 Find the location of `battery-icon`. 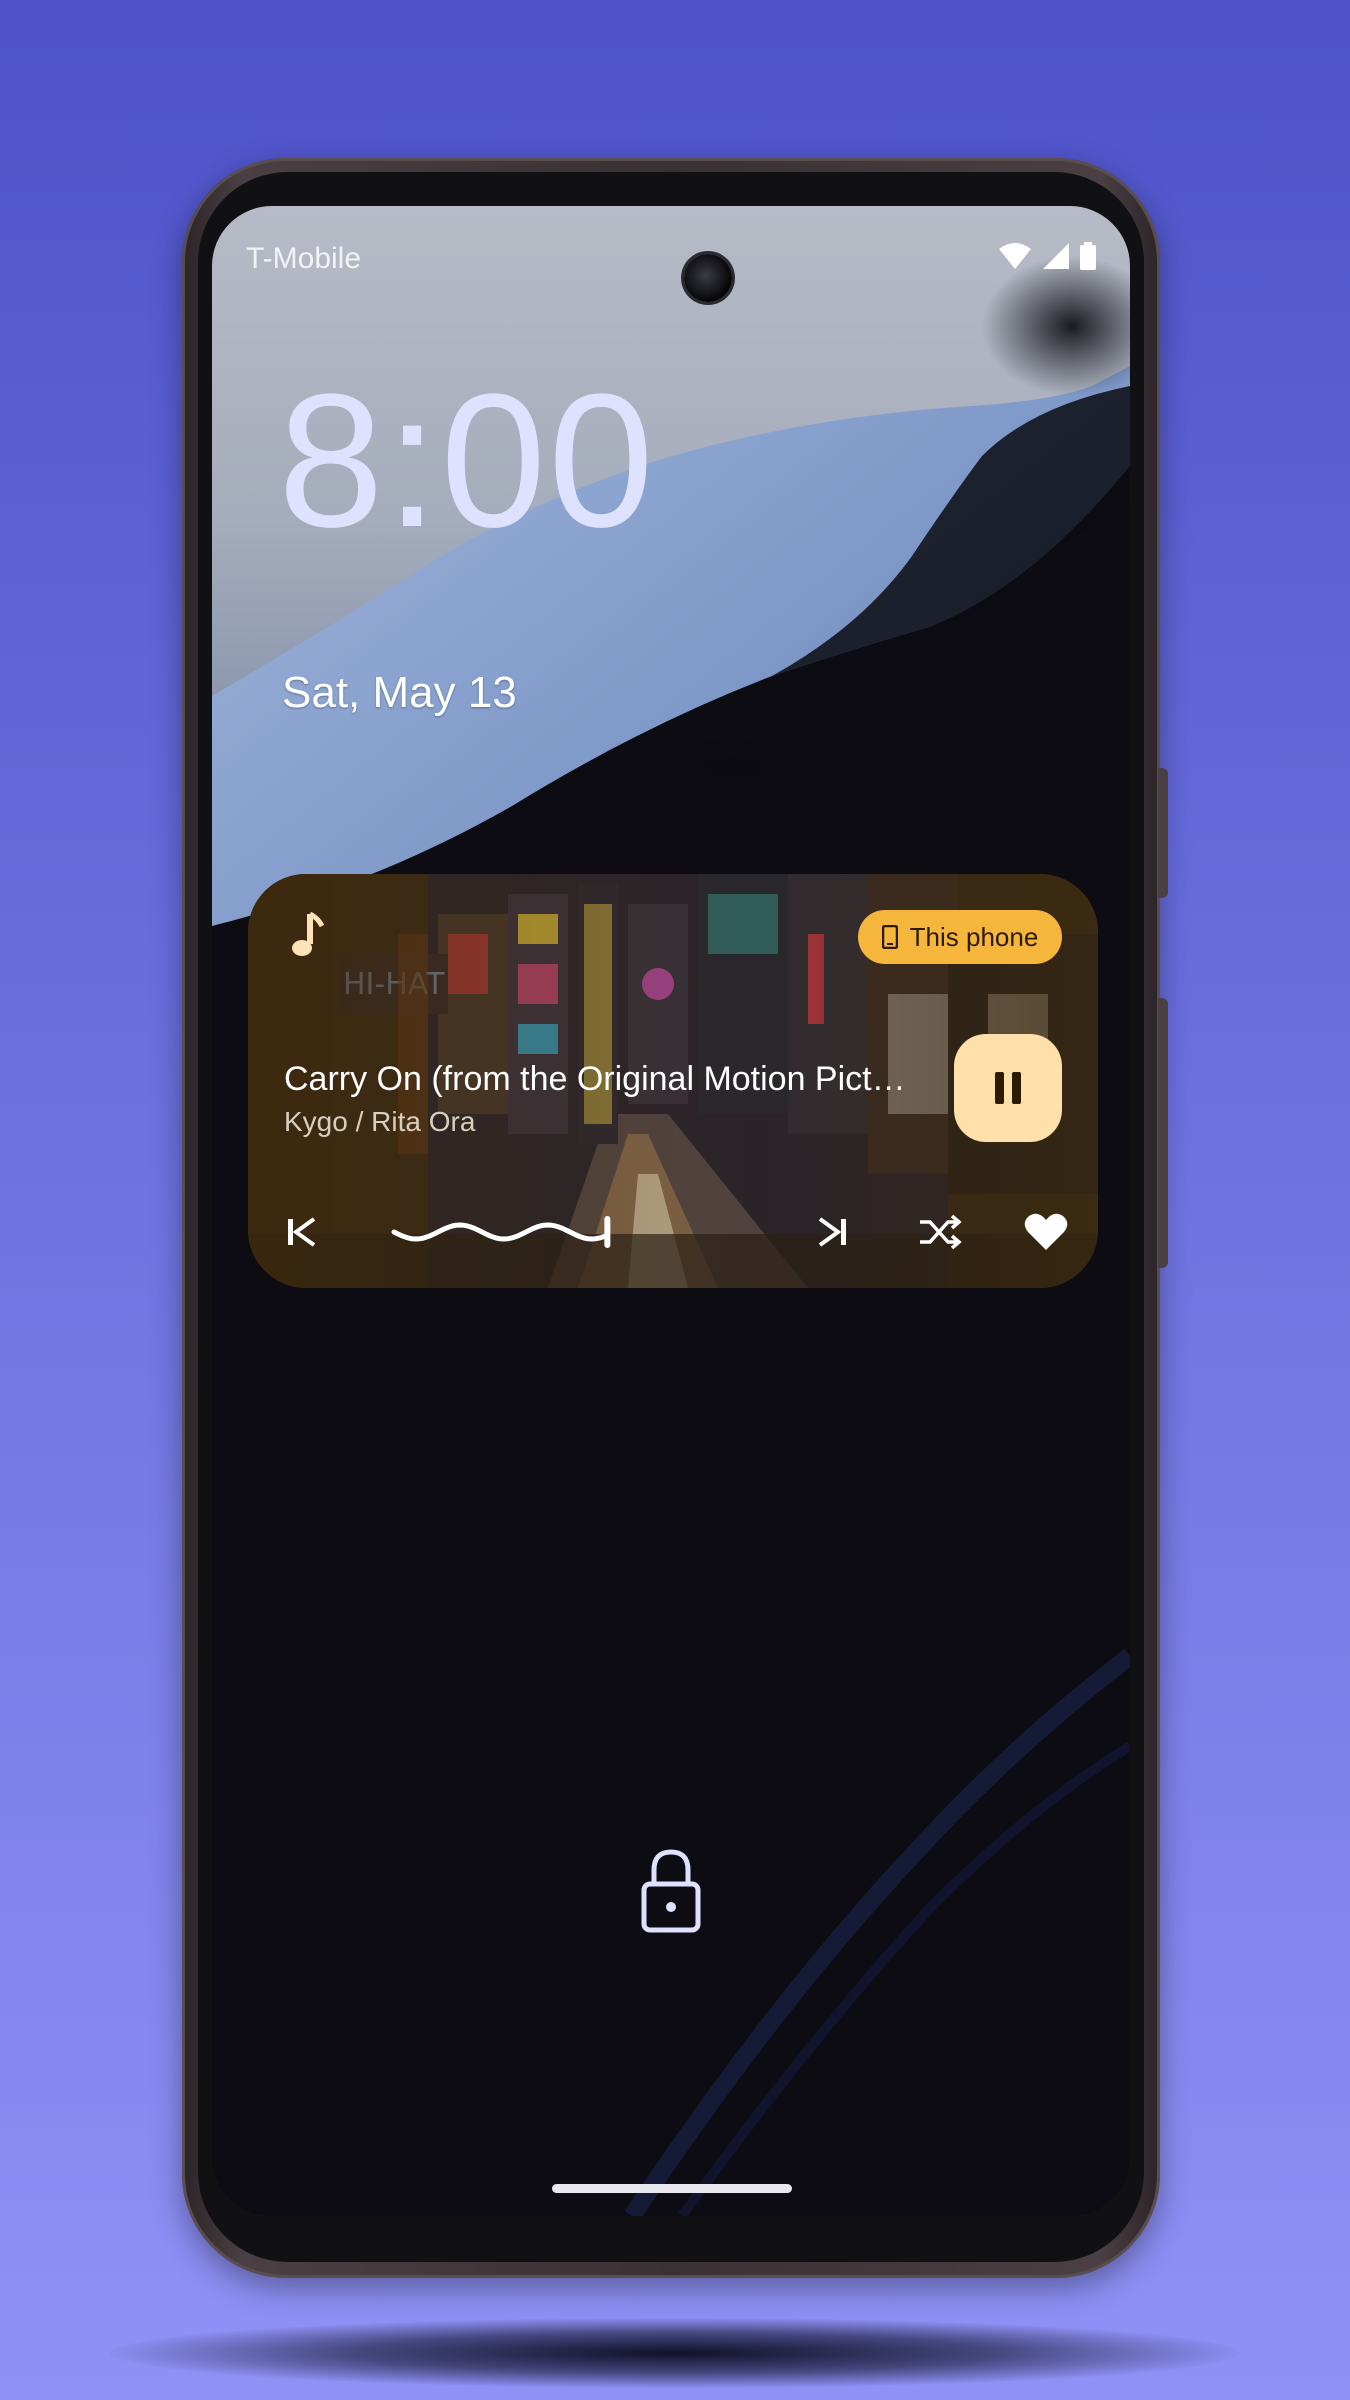

battery-icon is located at coordinates (1088, 256).